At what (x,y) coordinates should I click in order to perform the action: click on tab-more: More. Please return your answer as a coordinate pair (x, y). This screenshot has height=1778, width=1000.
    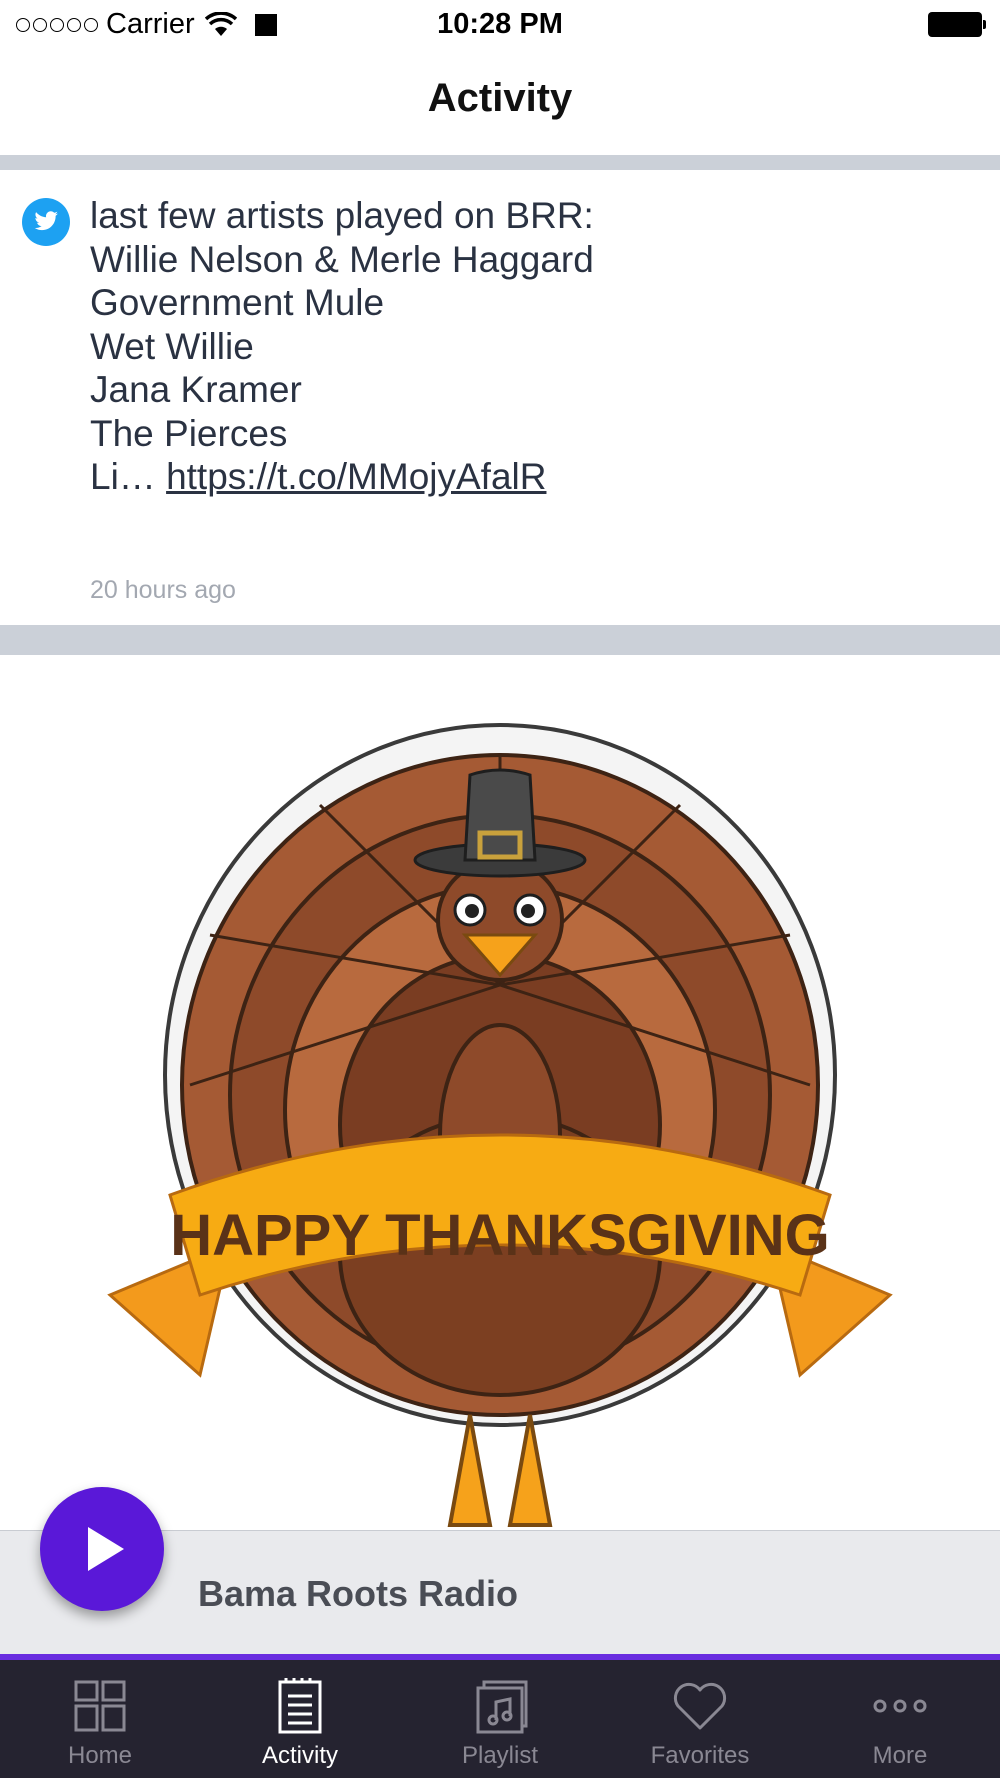
    Looking at the image, I should click on (900, 1719).